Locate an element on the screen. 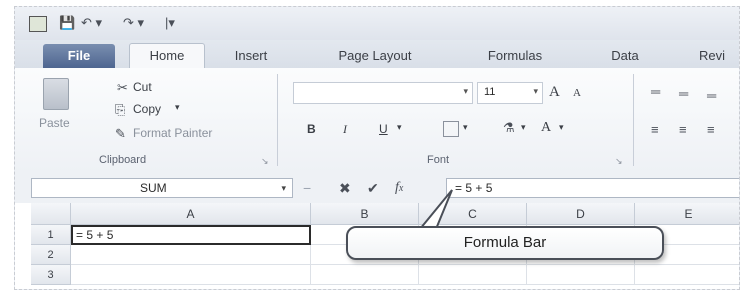 The width and height of the screenshot is (744, 297). grow-font-button: A is located at coordinates (554, 92).